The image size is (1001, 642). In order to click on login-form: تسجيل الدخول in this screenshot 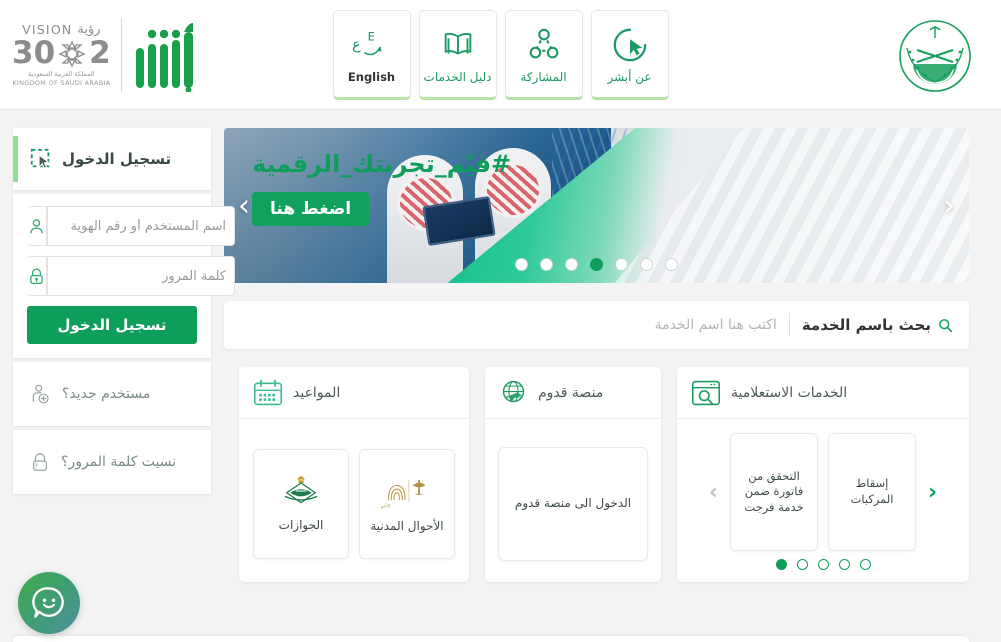, I will do `click(124, 276)`.